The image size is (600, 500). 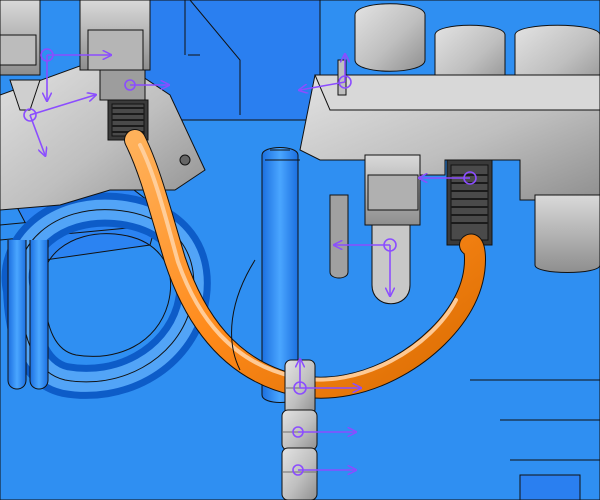 I want to click on fitting-mid-nut, so click(x=115, y=50).